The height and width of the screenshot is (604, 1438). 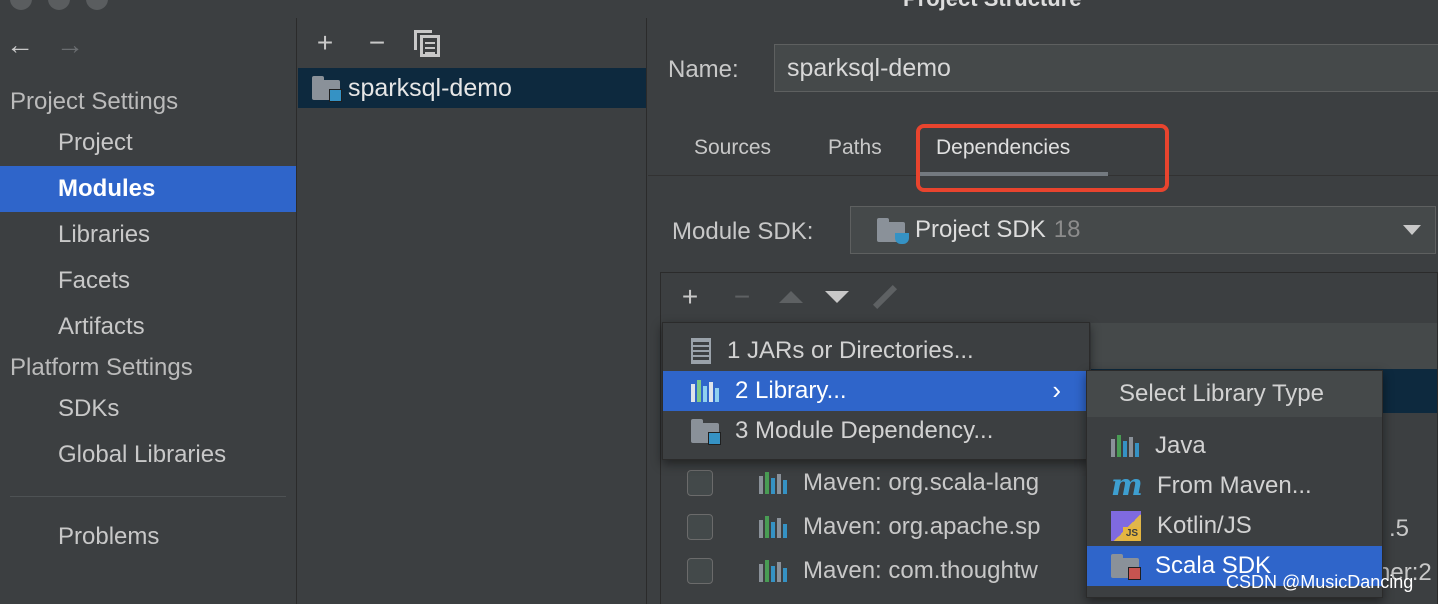 What do you see at coordinates (1049, 297) in the screenshot?
I see `dependencies-toolbar: + −` at bounding box center [1049, 297].